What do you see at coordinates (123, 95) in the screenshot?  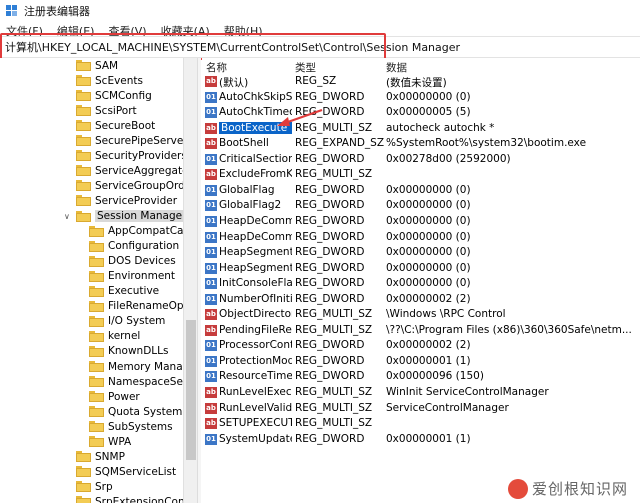 I see `tree-item-label: SCMConfig` at bounding box center [123, 95].